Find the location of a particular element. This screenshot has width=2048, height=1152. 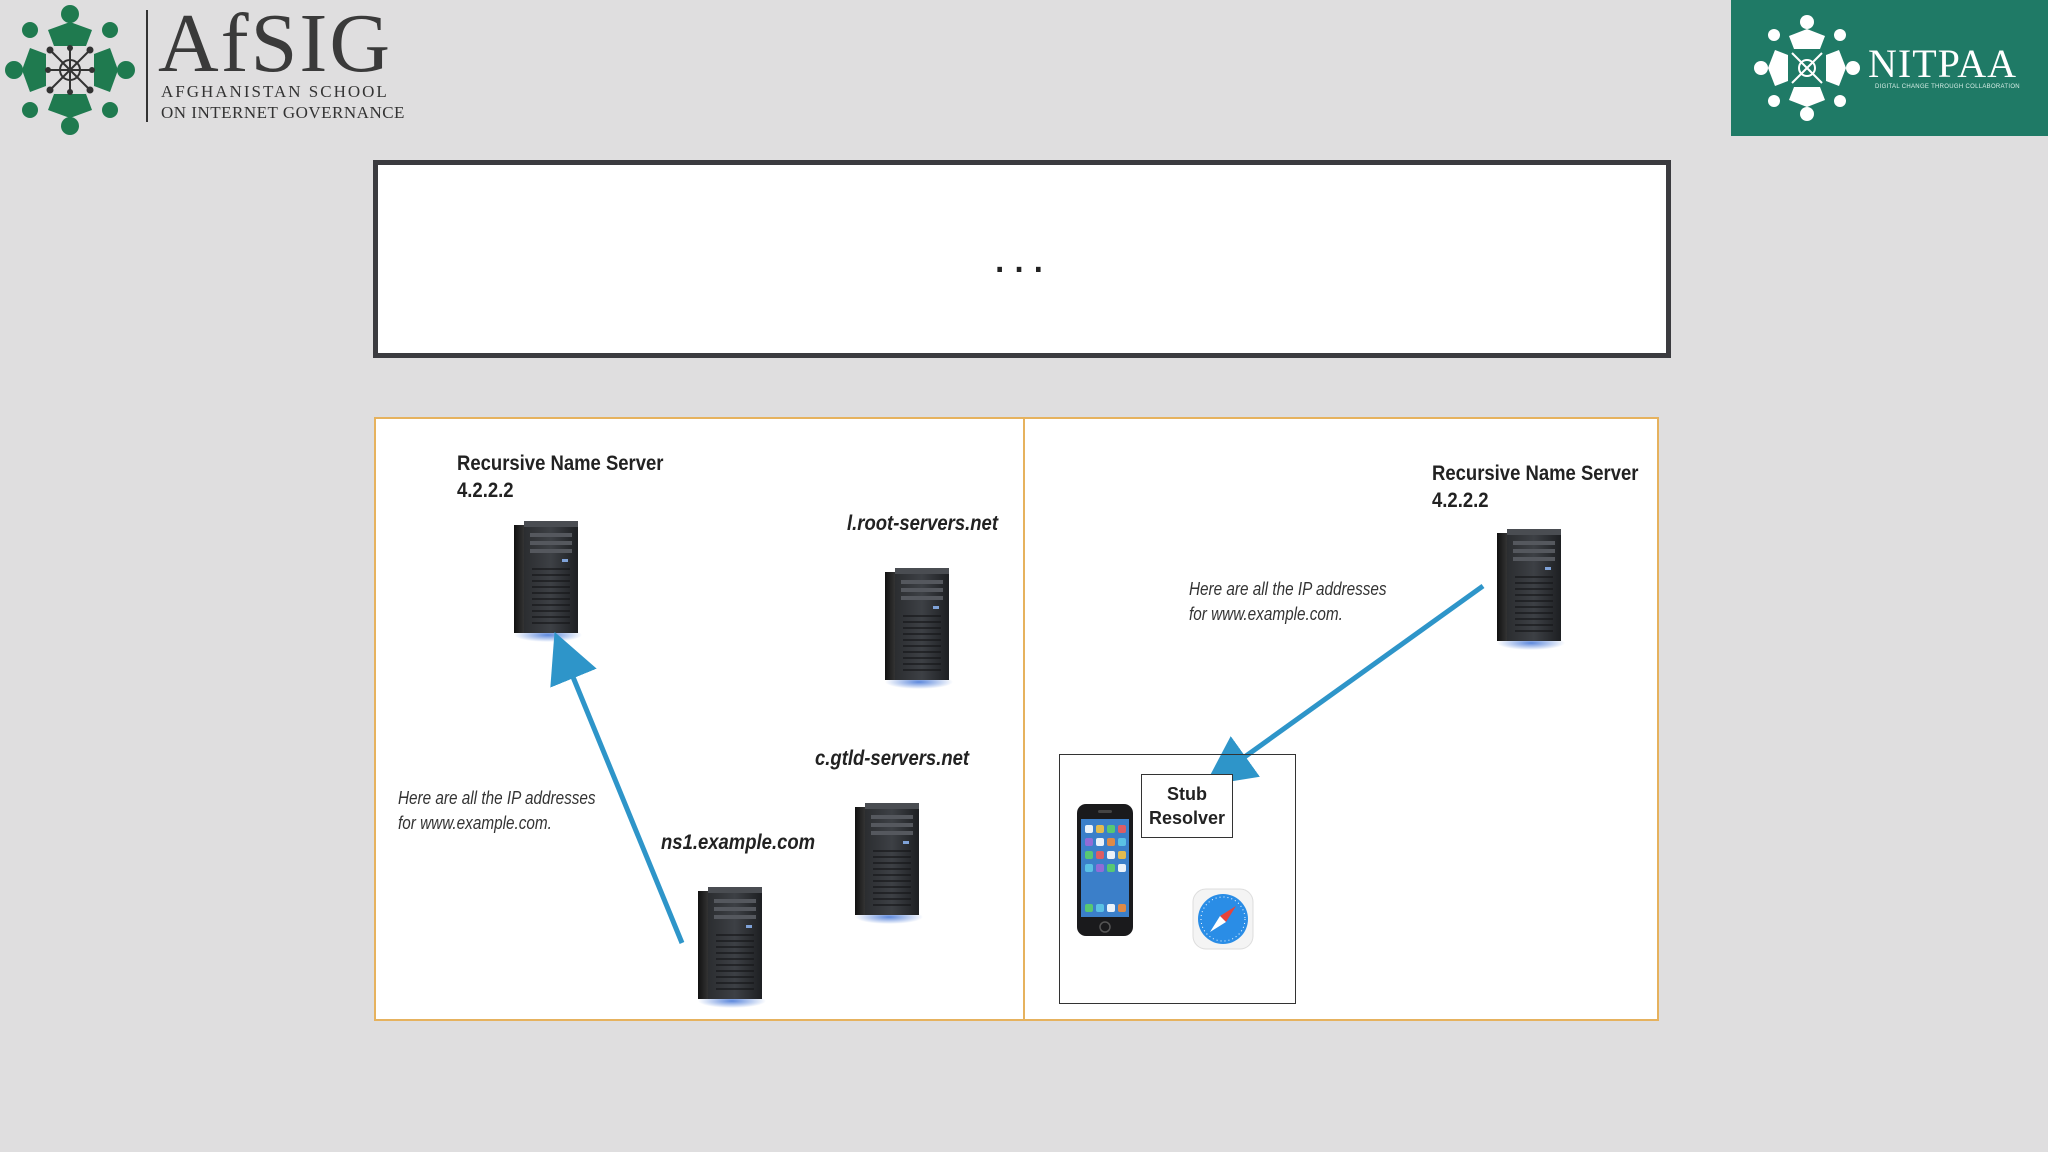

afsig-emblem-icon is located at coordinates (70, 70).